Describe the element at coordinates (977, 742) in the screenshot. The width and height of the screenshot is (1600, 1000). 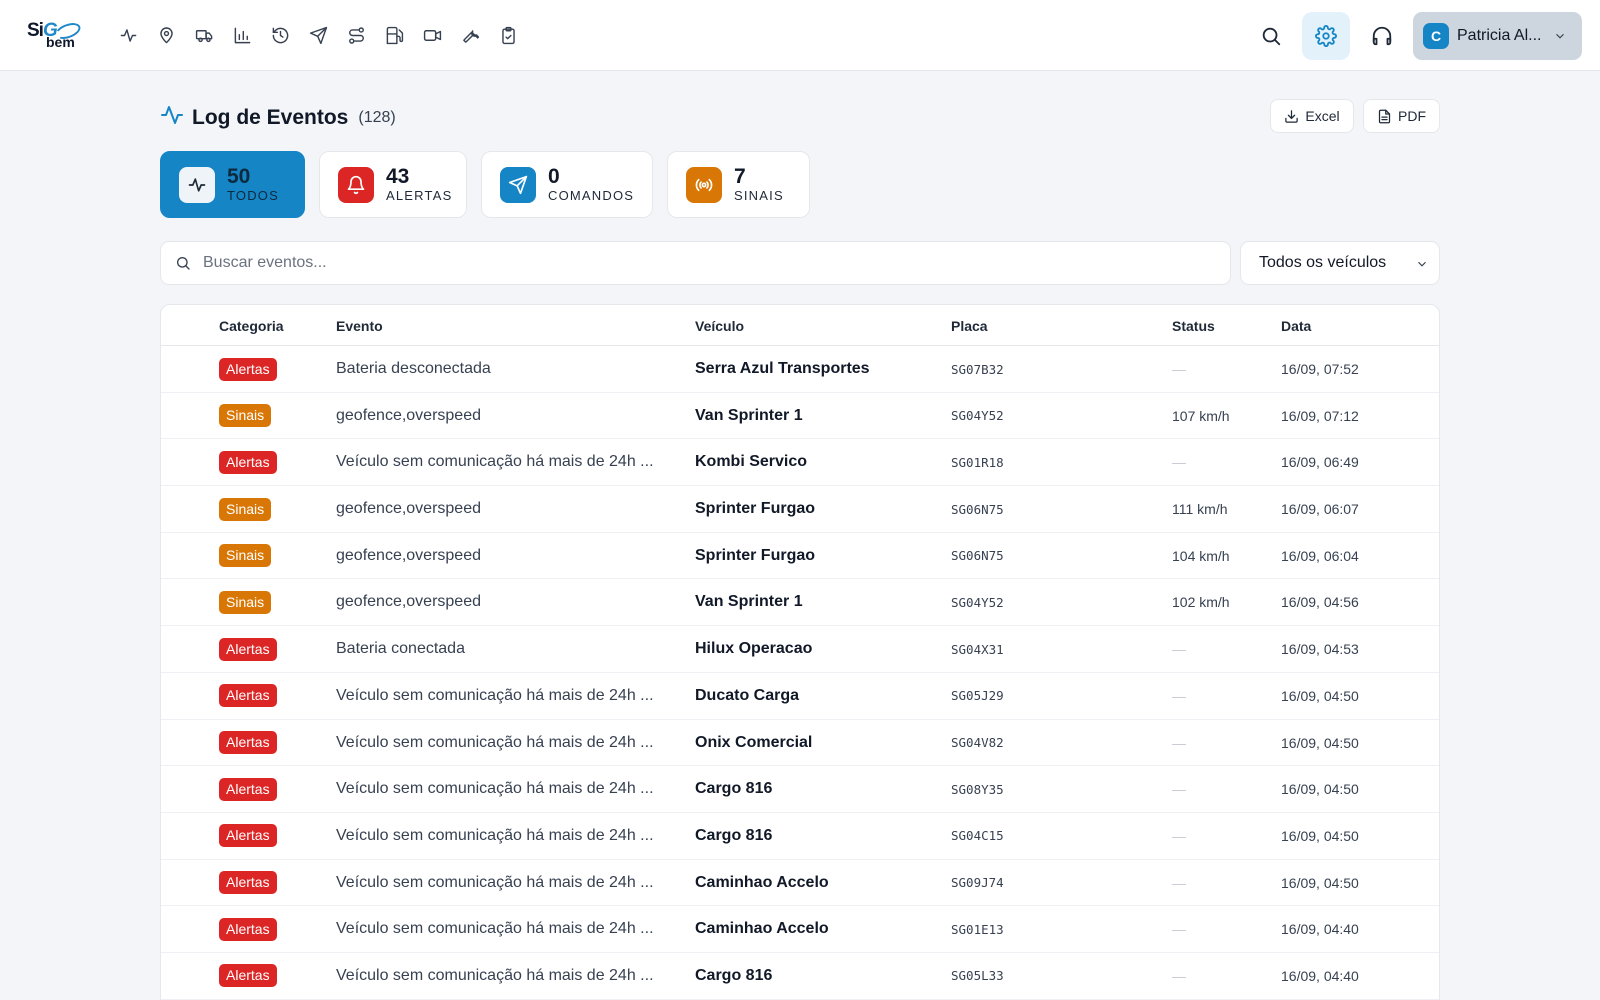
I see `plate-cell: SG04V82` at that location.